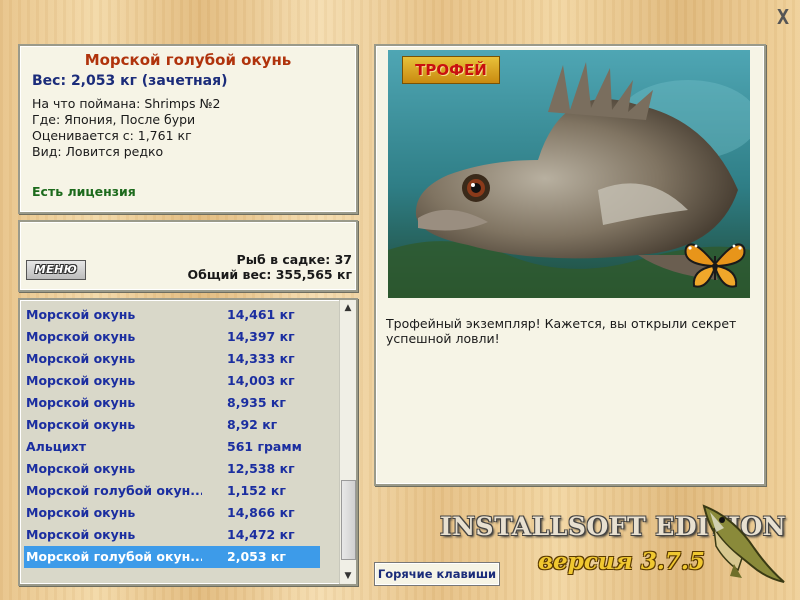 This screenshot has height=600, width=800. Describe the element at coordinates (114, 119) in the screenshot. I see `place-info: Где: Япония, После бури` at that location.